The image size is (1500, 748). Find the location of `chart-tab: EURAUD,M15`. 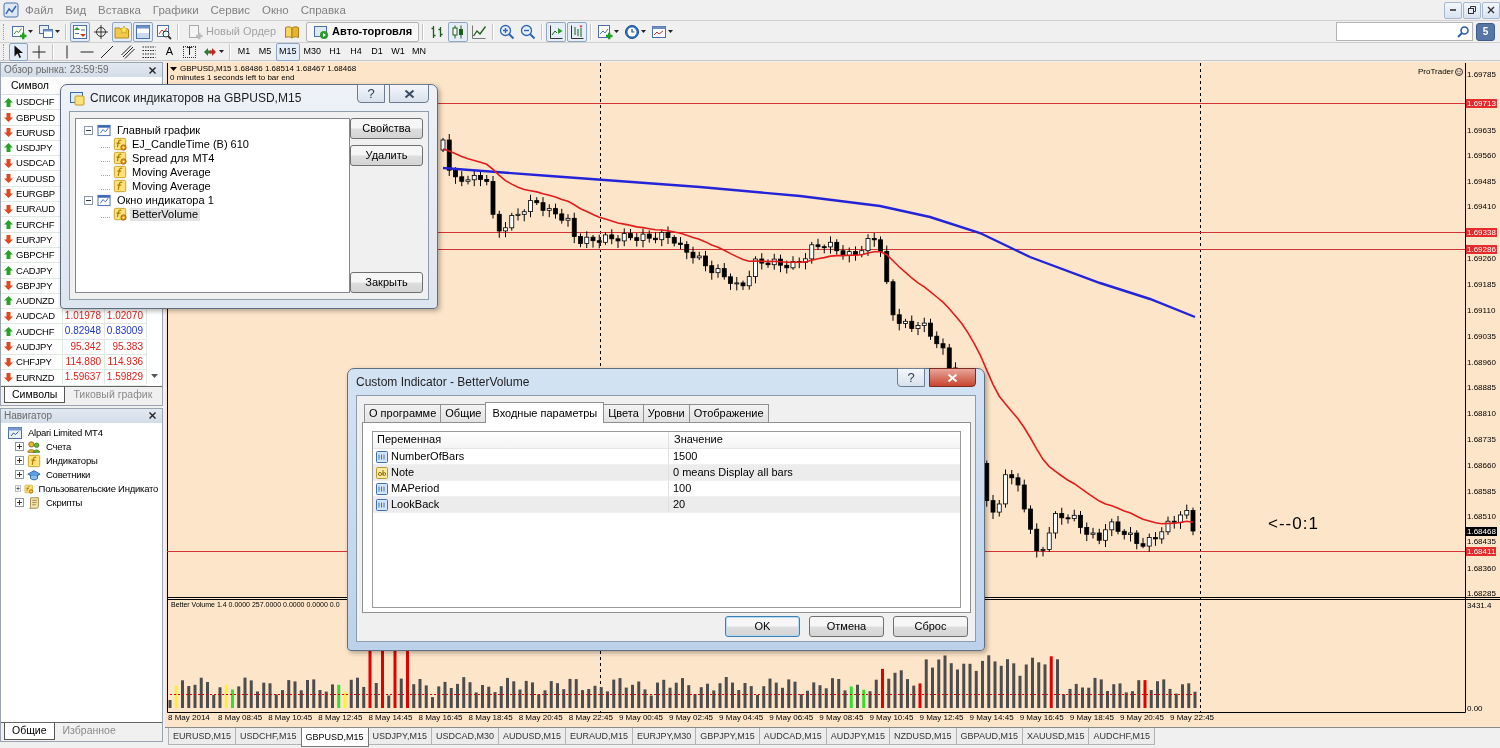

chart-tab: EURAUD,M15 is located at coordinates (598, 736).